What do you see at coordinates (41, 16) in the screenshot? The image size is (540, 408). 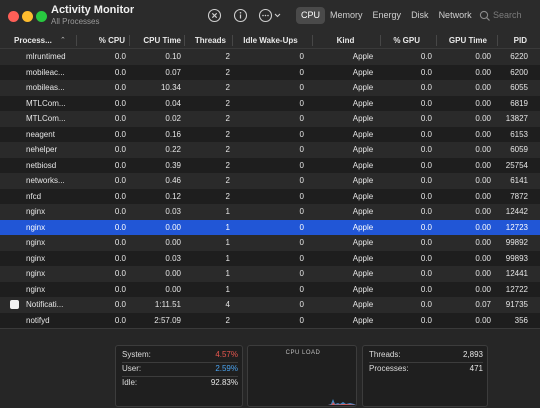 I see `zoom-window-button` at bounding box center [41, 16].